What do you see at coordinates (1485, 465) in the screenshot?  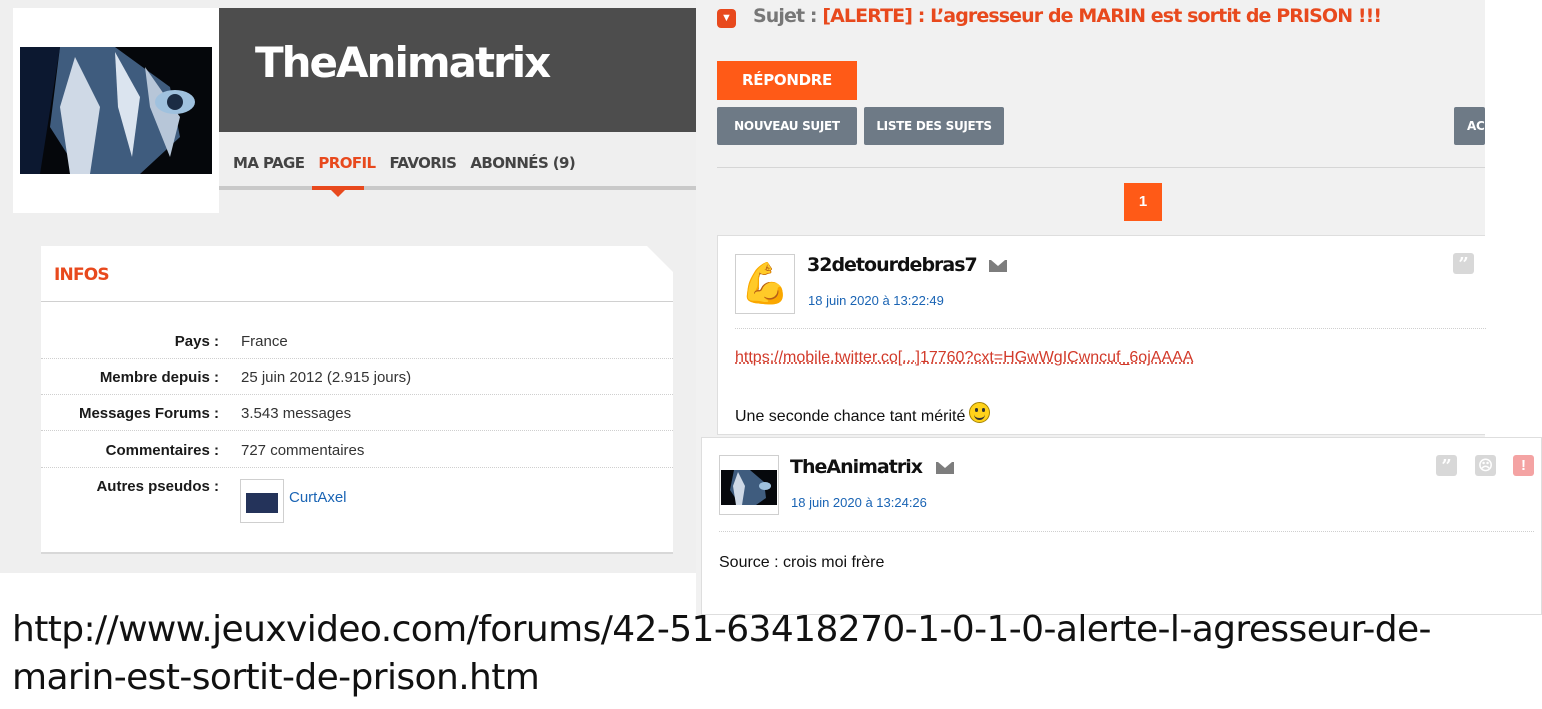 I see `sad-face-icon: ☹` at bounding box center [1485, 465].